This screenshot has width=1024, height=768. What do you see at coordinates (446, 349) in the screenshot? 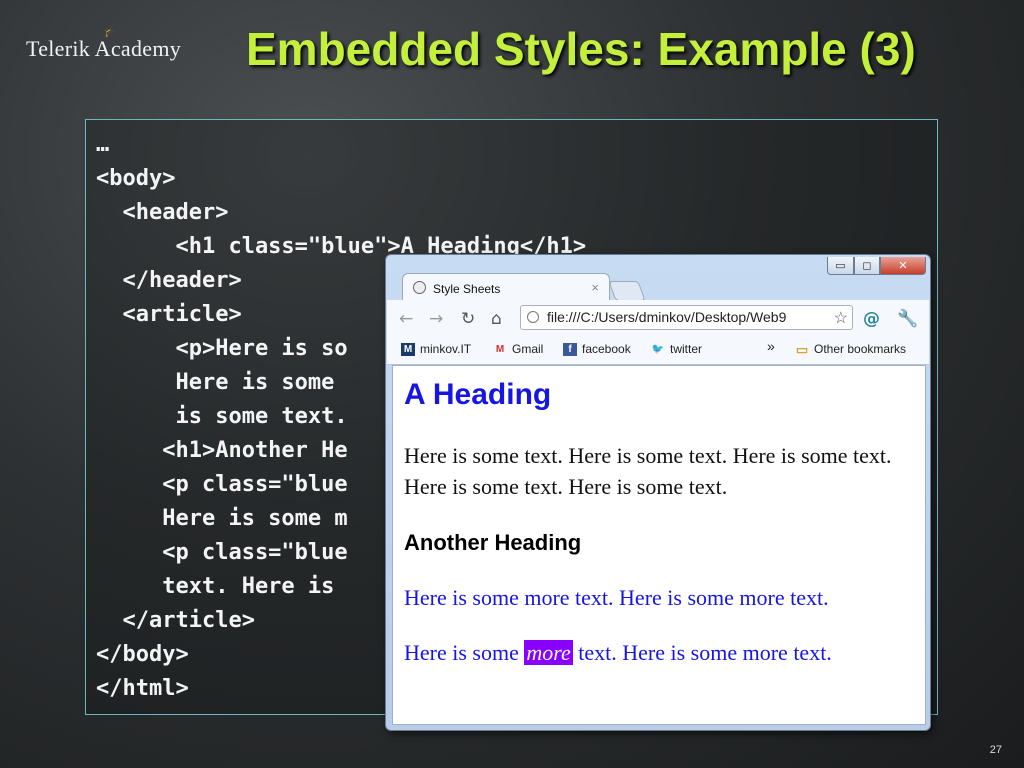
I see `bookmark-label: minkov.IT` at bounding box center [446, 349].